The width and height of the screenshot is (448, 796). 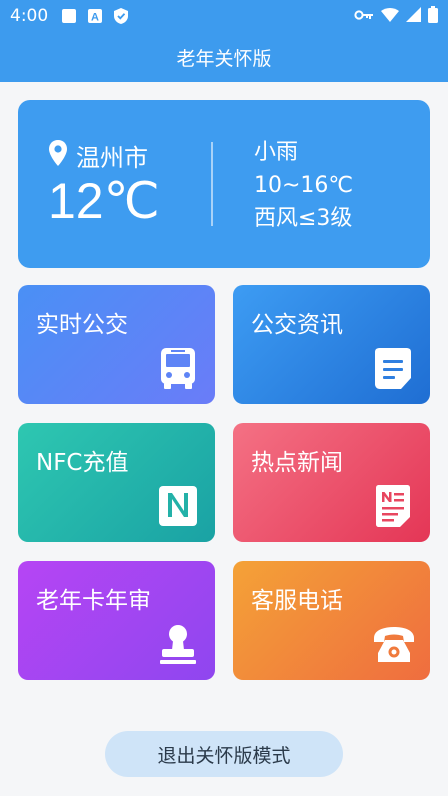 What do you see at coordinates (116, 344) in the screenshot?
I see `tile-realtime-bus: 实时公交` at bounding box center [116, 344].